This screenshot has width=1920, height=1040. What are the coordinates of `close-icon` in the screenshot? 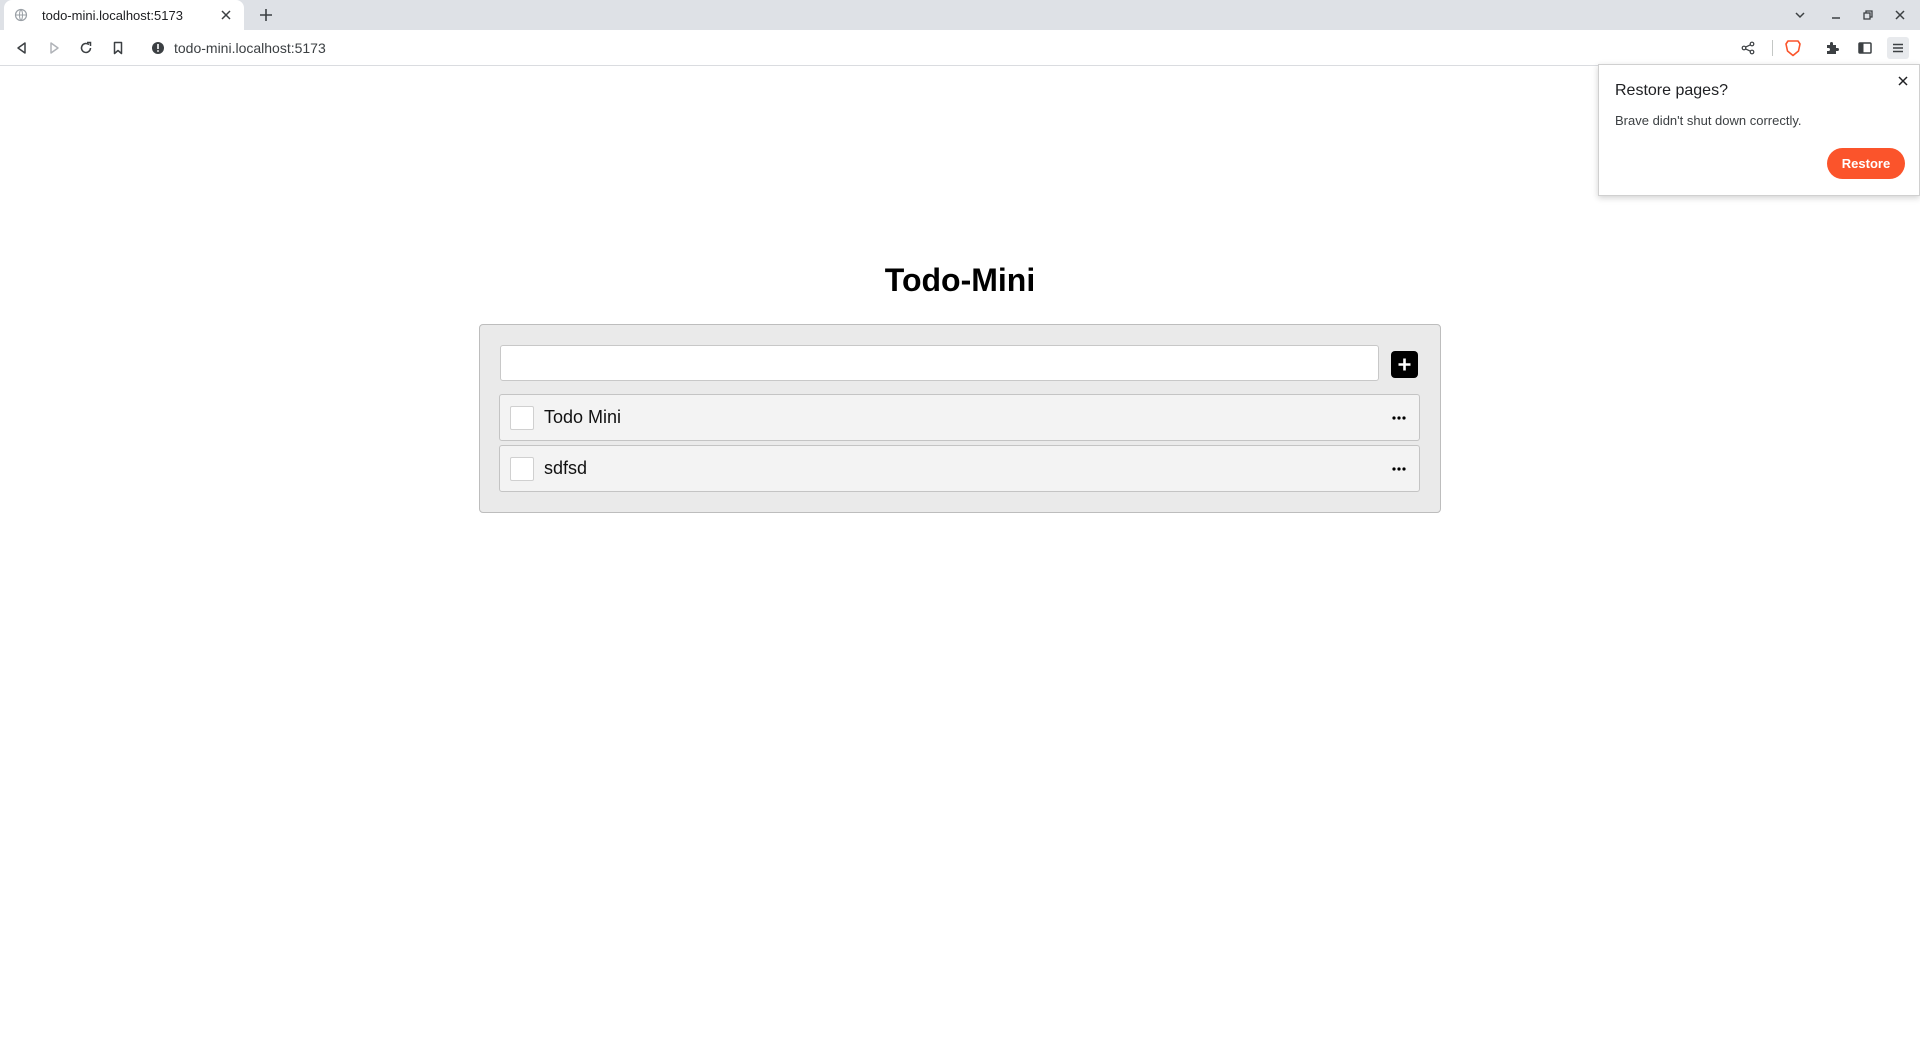 It's located at (1903, 81).